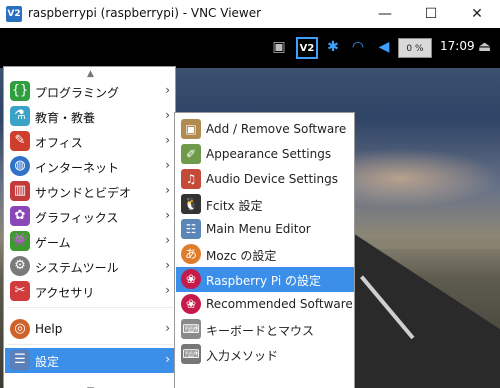 This screenshot has width=500, height=388. I want to click on vnc-server-icon: V2, so click(307, 48).